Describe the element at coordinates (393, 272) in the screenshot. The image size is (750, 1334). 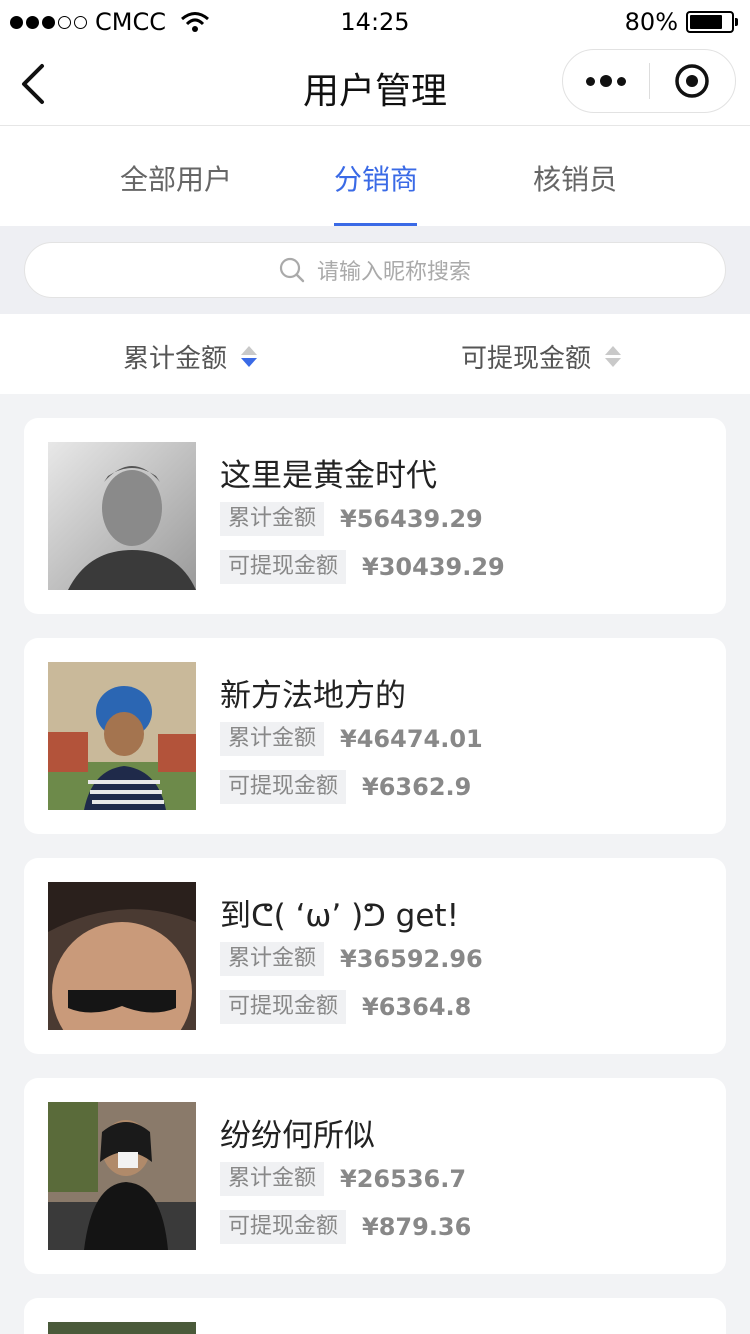
I see `search-placeholder: 请输入昵称搜索` at that location.